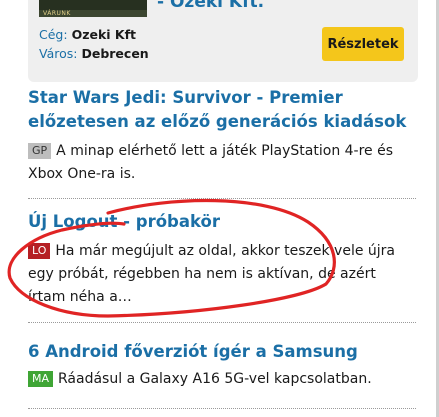 The width and height of the screenshot is (439, 417). What do you see at coordinates (41, 379) in the screenshot?
I see `author-badge: MA` at bounding box center [41, 379].